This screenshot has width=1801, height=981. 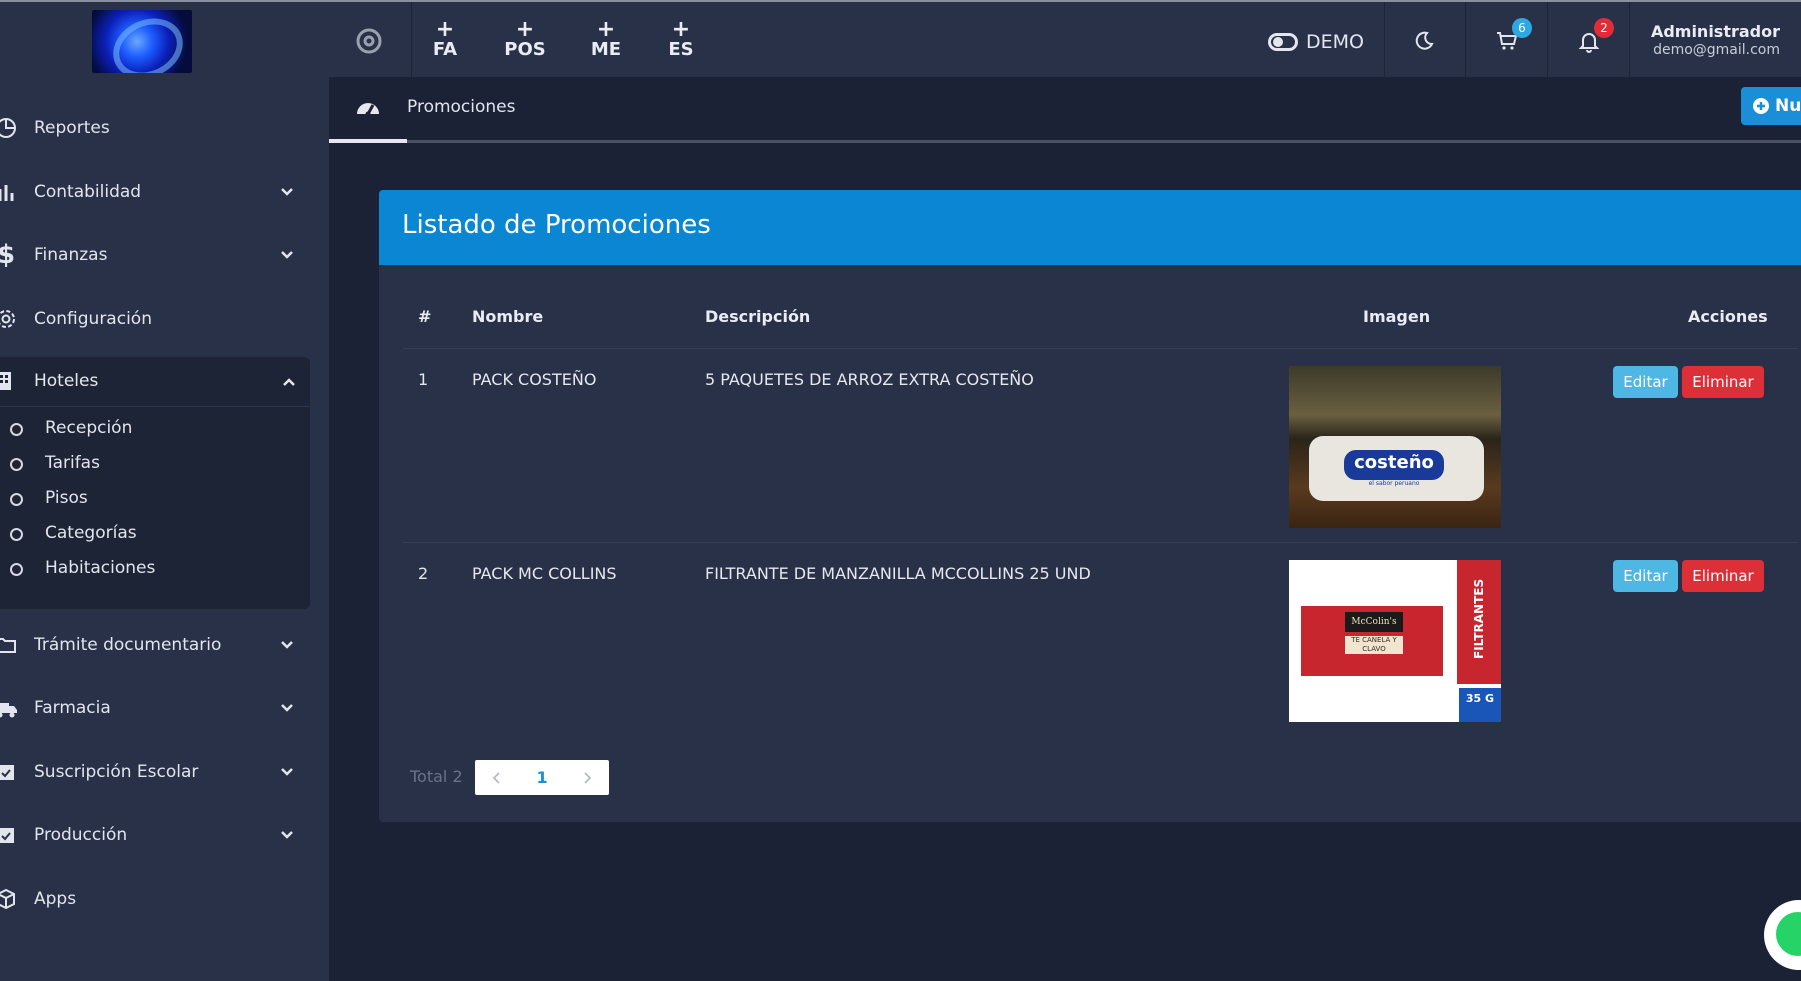 I want to click on folder-icon, so click(x=9, y=645).